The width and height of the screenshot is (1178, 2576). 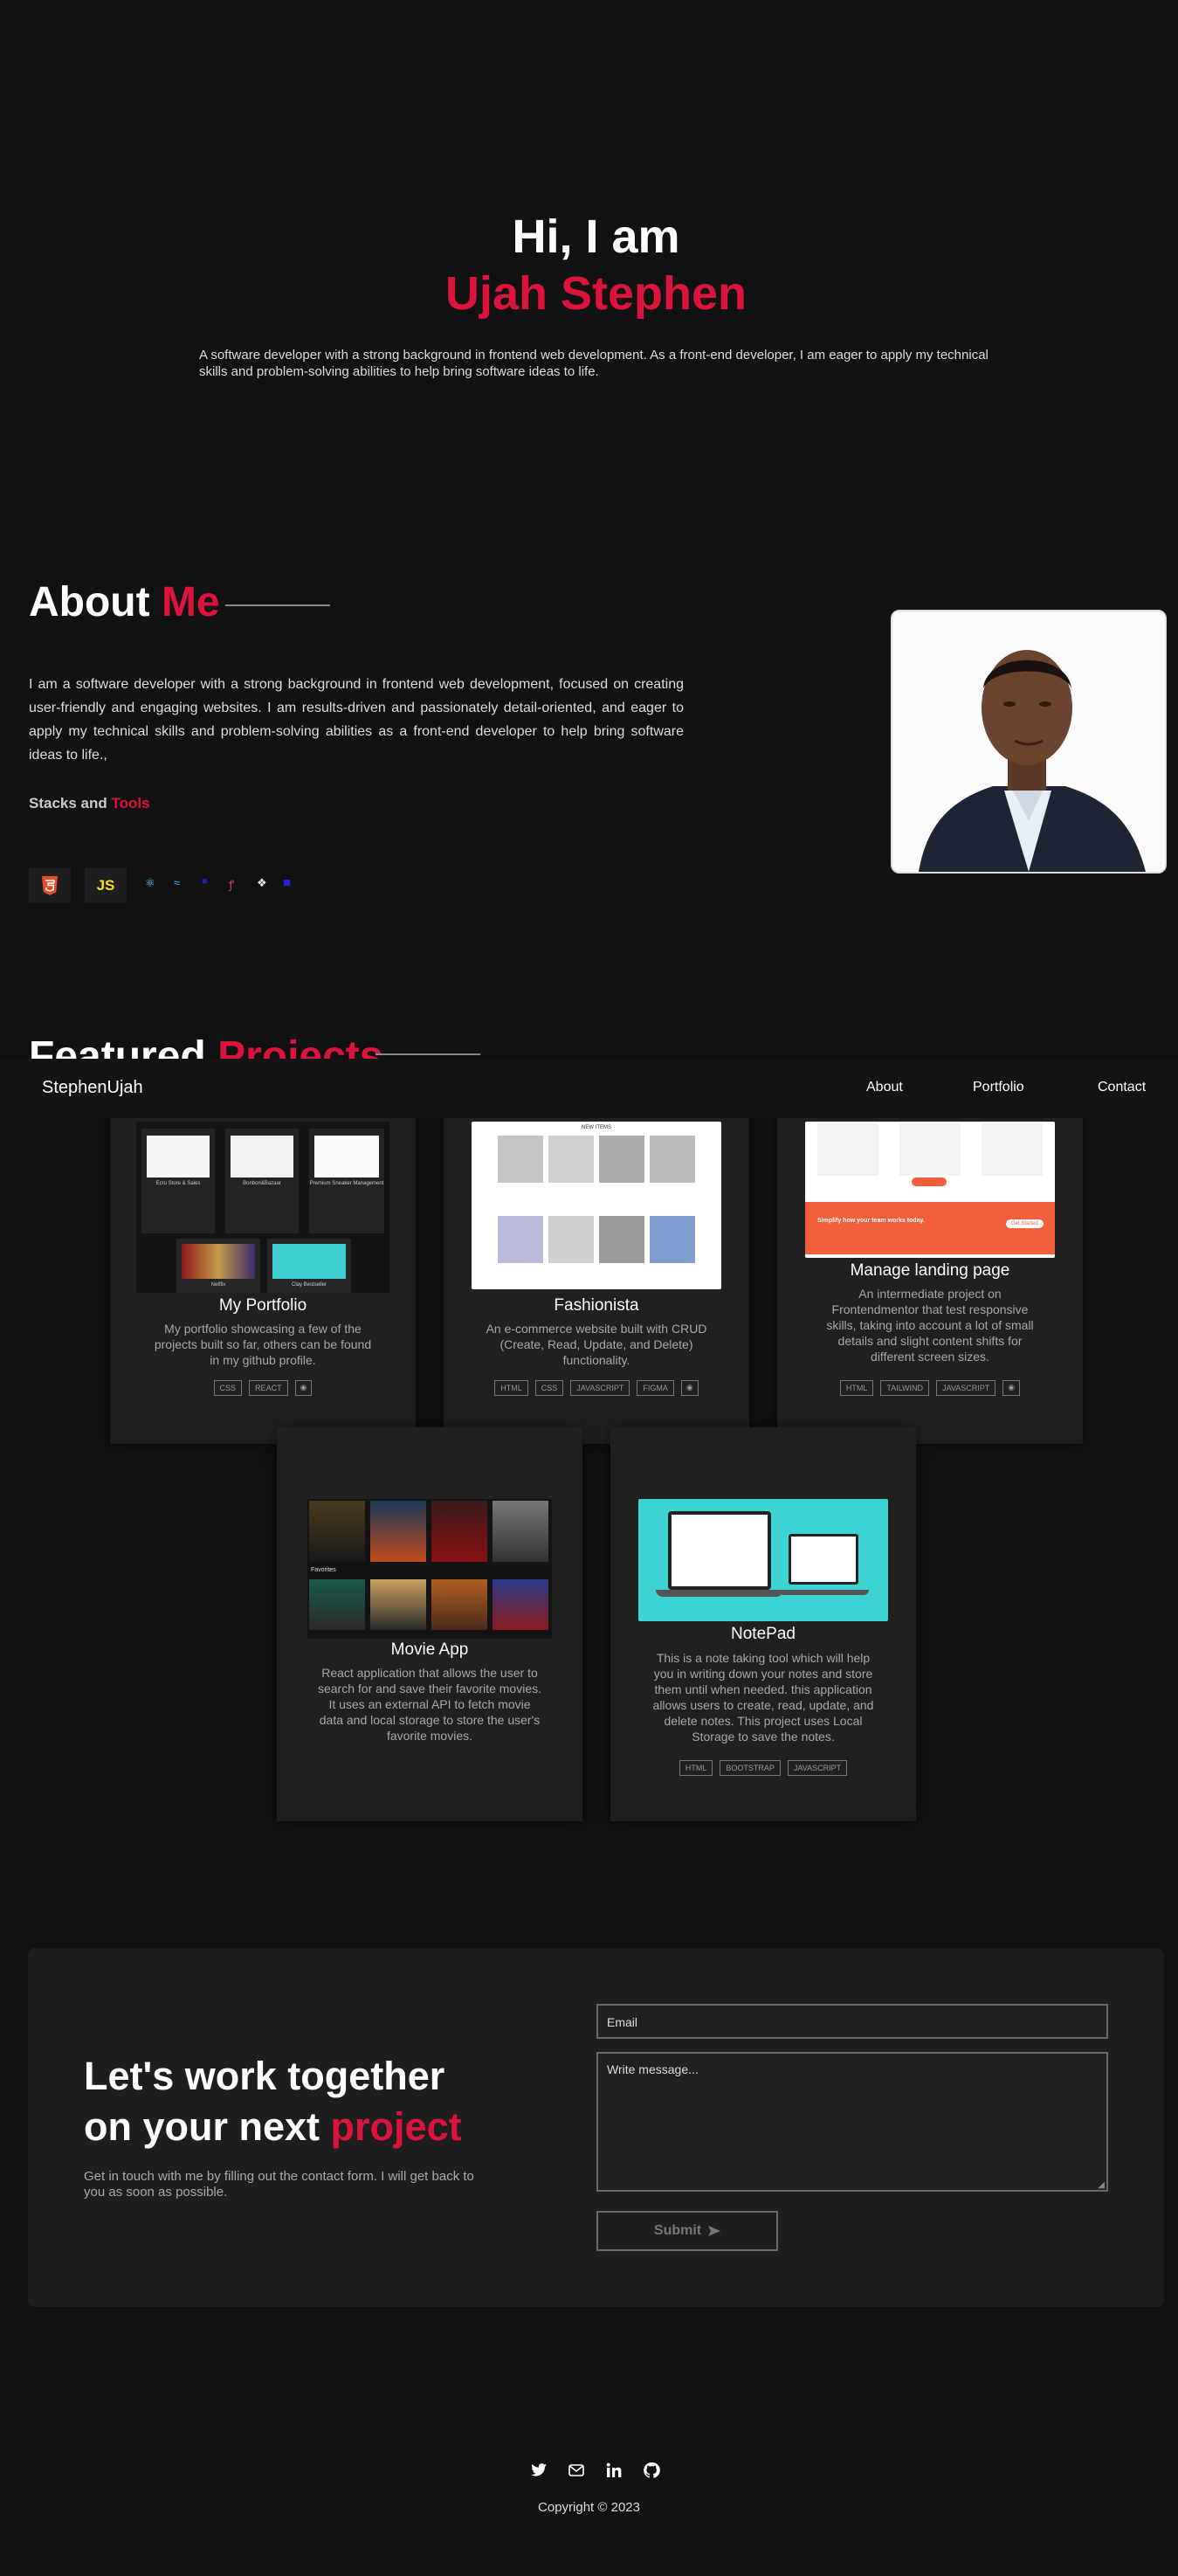 I want to click on favorites-label: Favorites, so click(x=323, y=1570).